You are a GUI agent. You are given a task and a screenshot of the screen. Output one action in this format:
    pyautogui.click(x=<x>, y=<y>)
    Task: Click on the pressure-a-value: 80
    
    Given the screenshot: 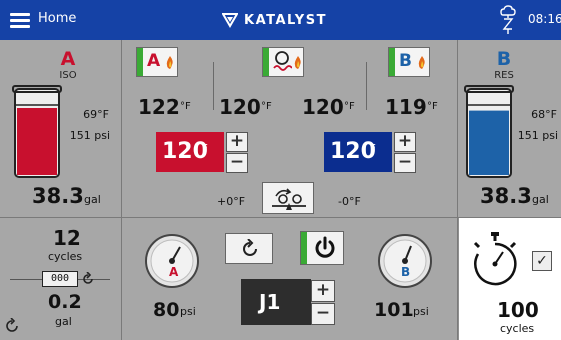 What is the action you would take?
    pyautogui.click(x=166, y=310)
    